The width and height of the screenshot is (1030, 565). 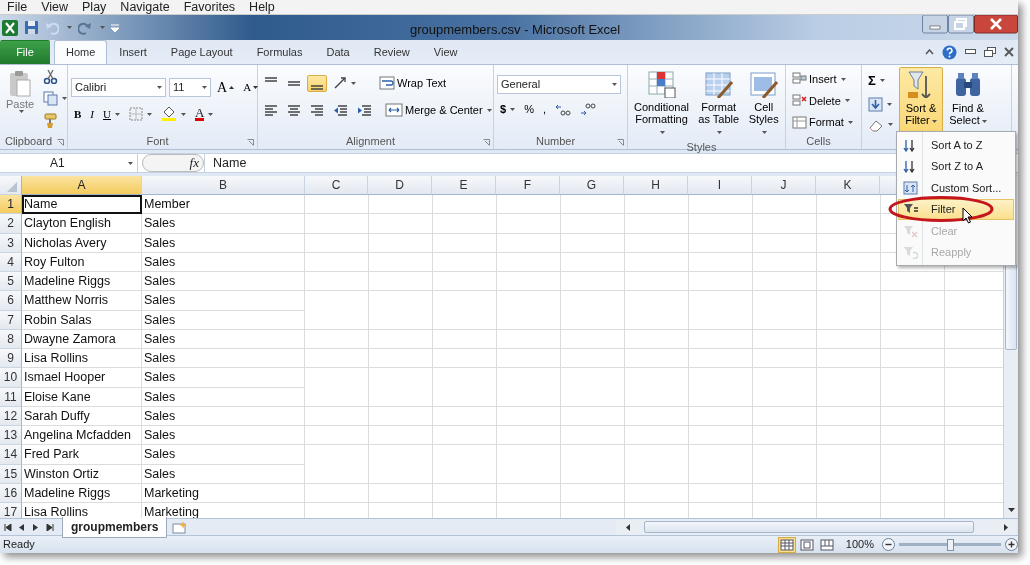 What do you see at coordinates (1011, 544) in the screenshot?
I see `zoom-in-icon` at bounding box center [1011, 544].